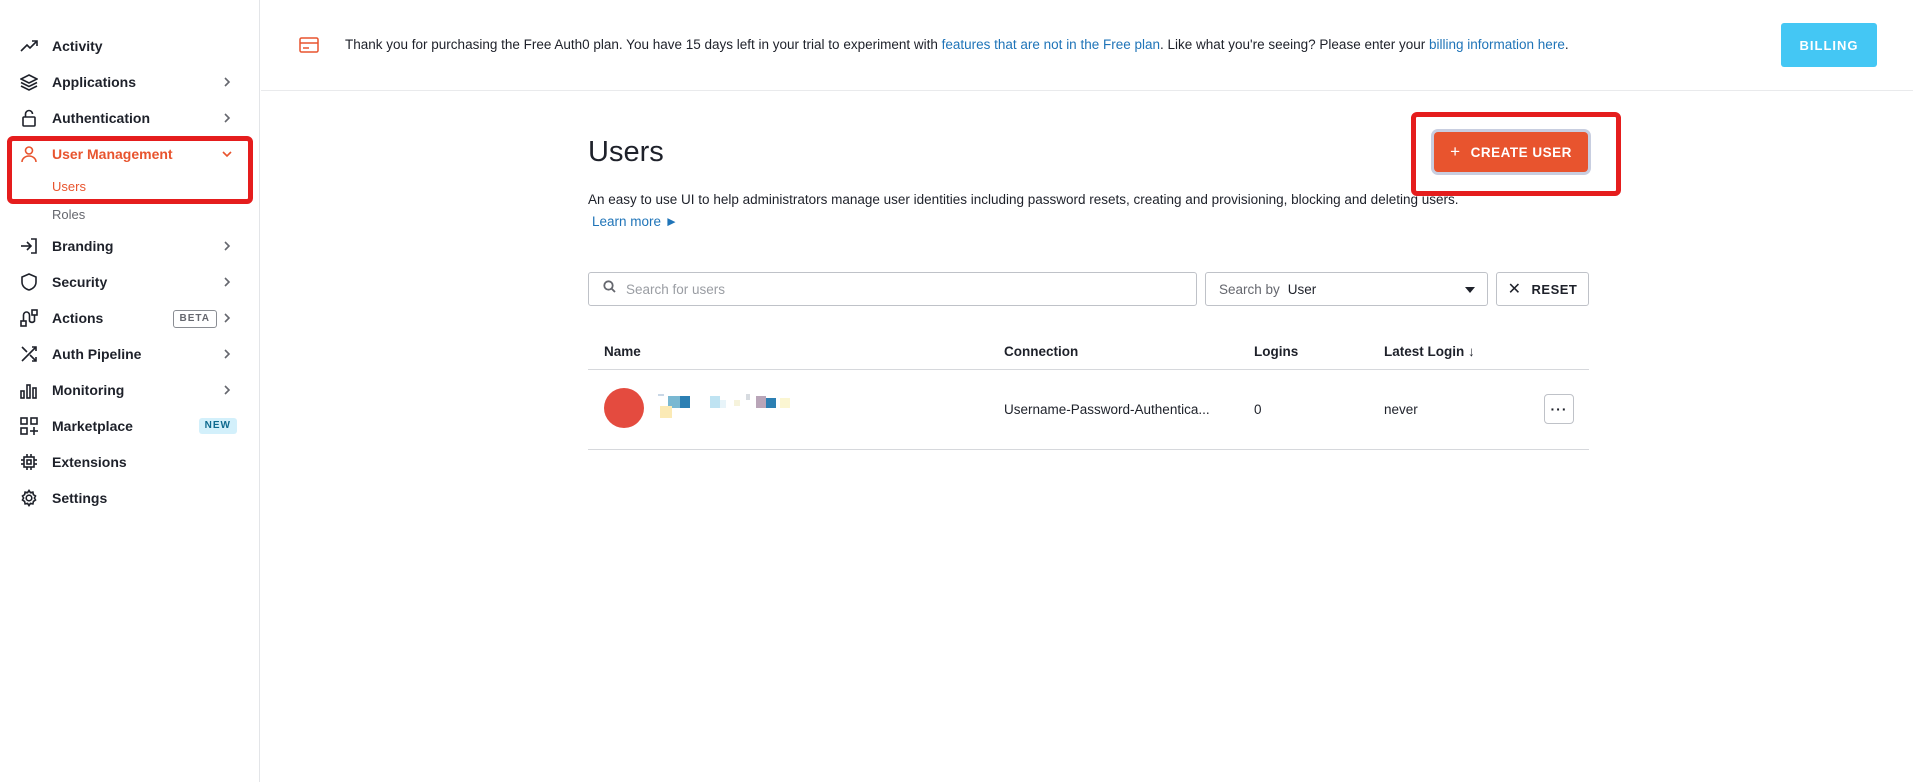  I want to click on column-header-connection: Connection, so click(1041, 351).